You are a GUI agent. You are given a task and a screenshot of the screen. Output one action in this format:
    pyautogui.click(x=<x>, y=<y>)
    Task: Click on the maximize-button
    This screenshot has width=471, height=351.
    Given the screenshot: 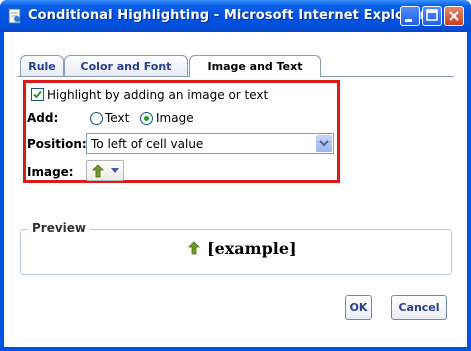 What is the action you would take?
    pyautogui.click(x=432, y=16)
    